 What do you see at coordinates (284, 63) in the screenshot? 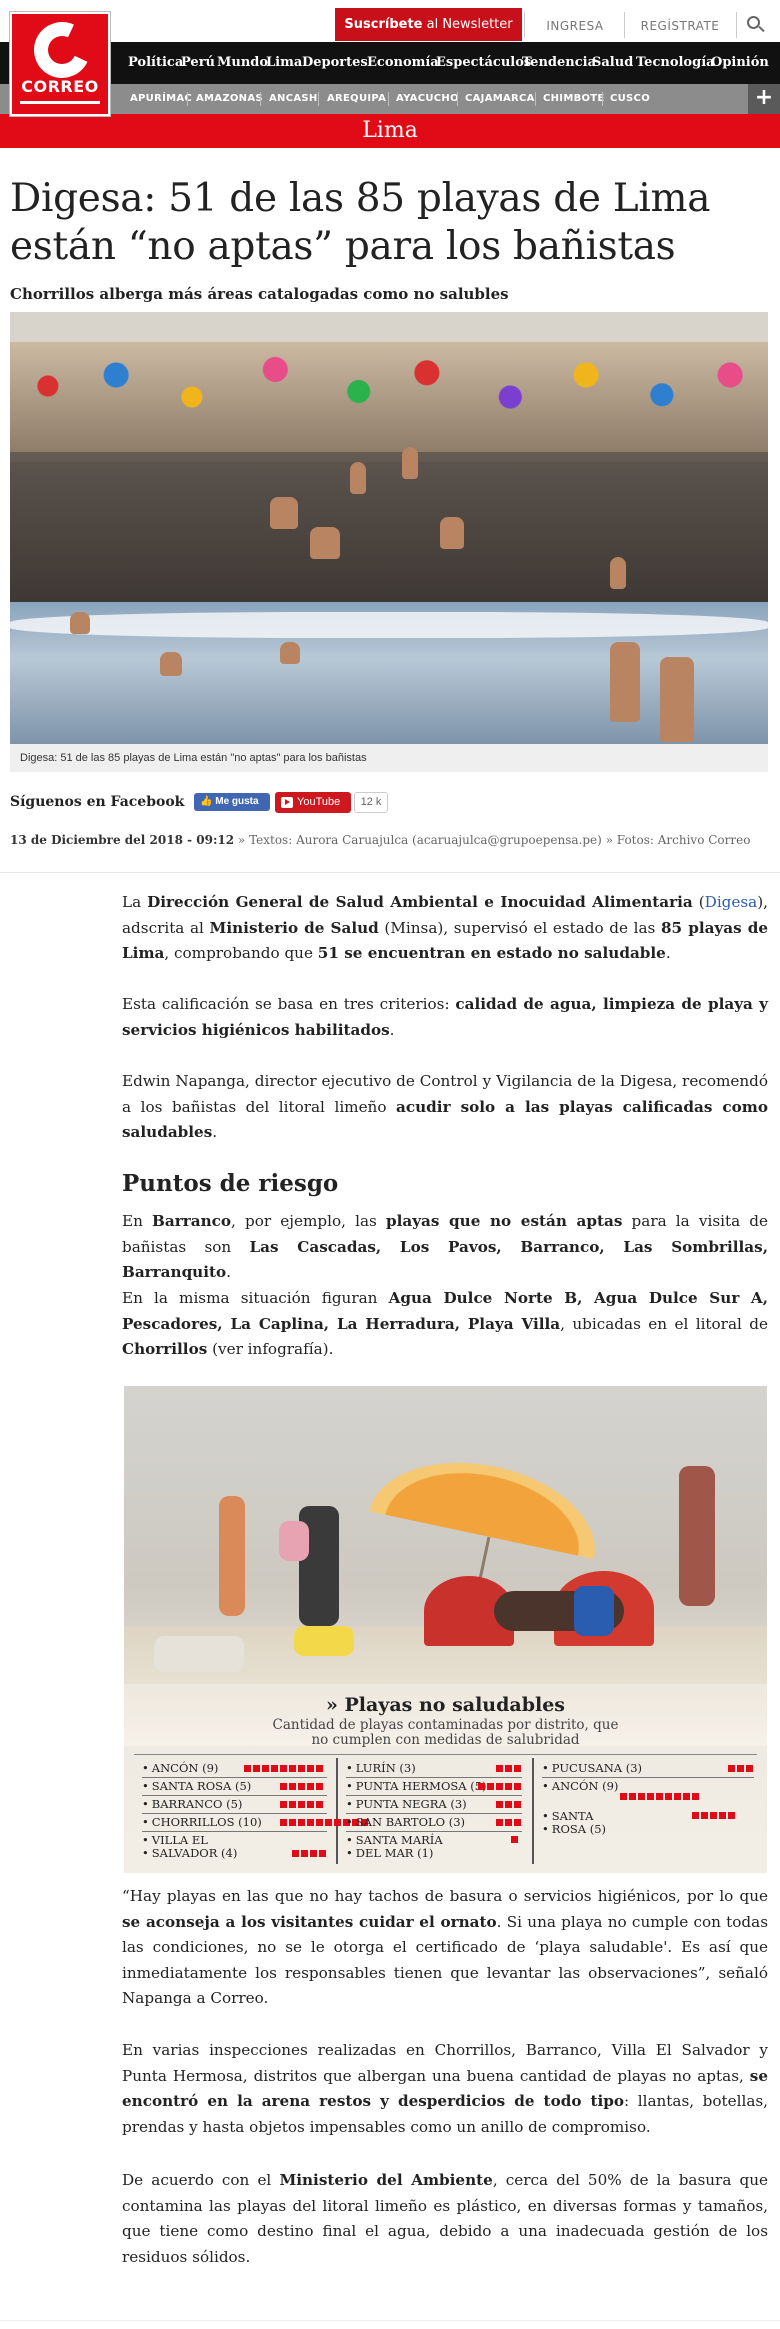
I see `nav-item-lima: Lima` at bounding box center [284, 63].